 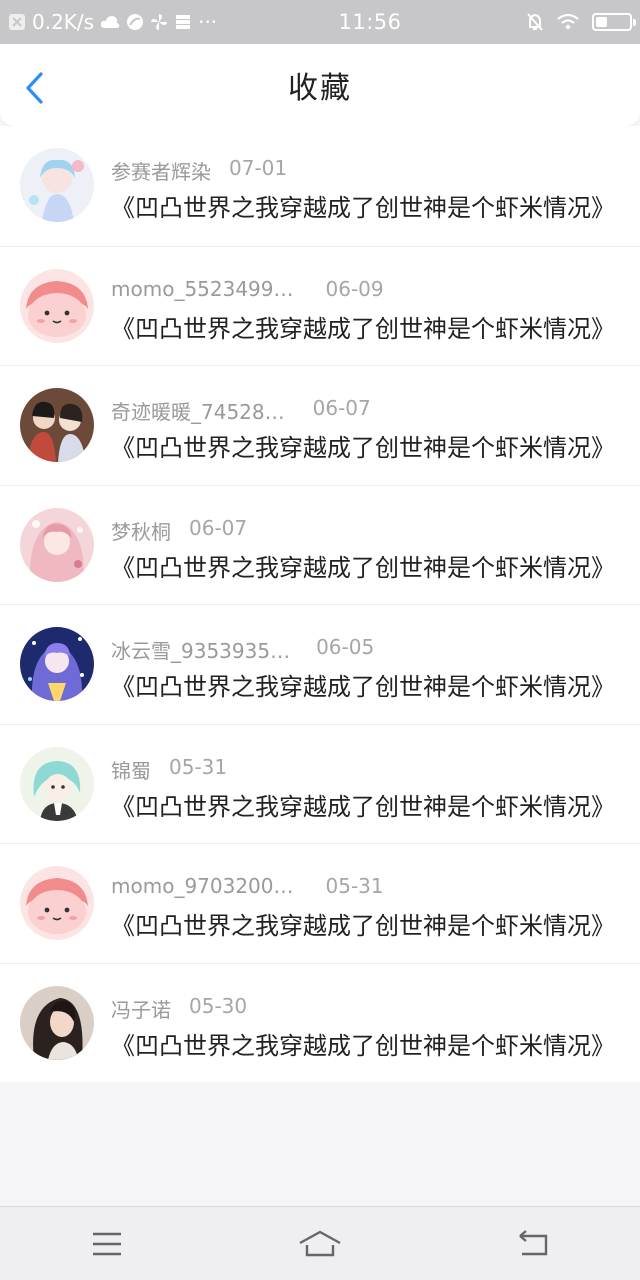 What do you see at coordinates (131, 769) in the screenshot?
I see `username: 锦蜀` at bounding box center [131, 769].